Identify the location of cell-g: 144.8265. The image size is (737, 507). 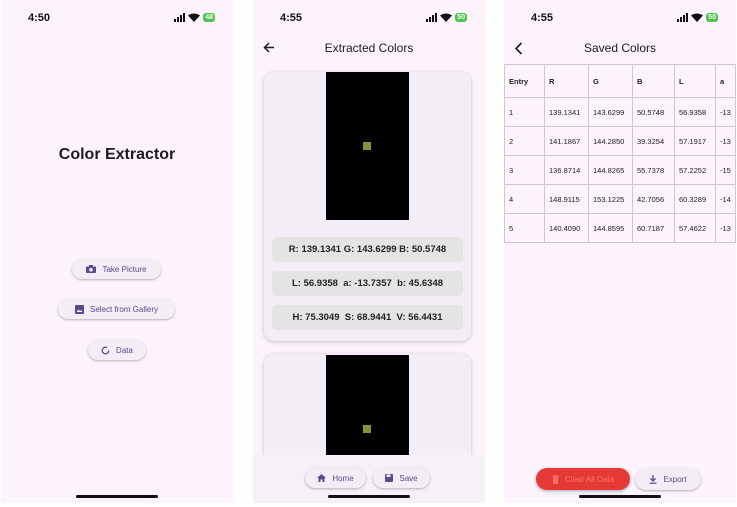
(610, 170).